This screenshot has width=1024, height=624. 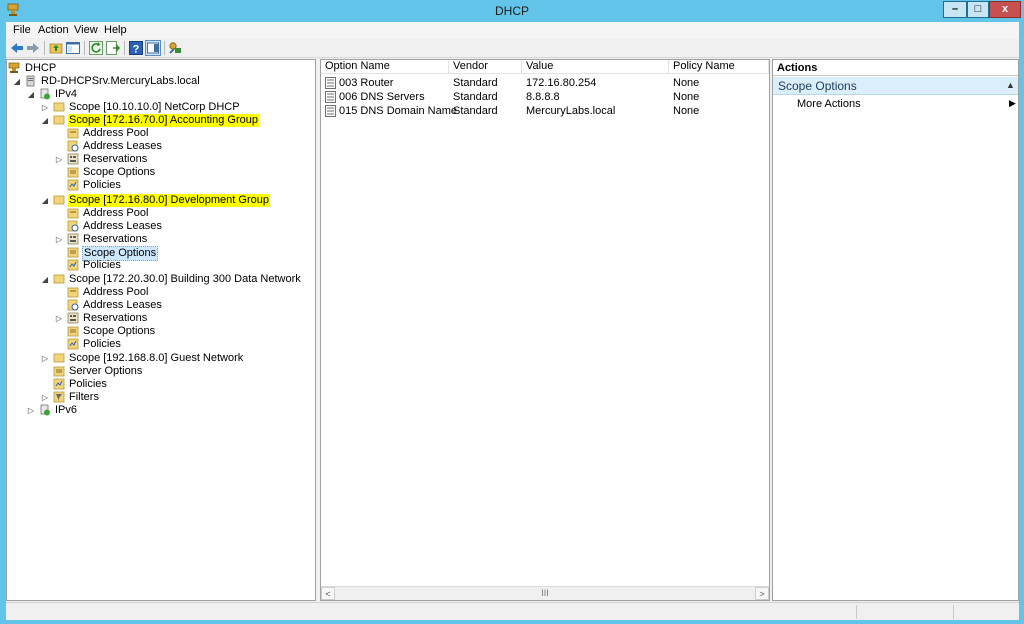 I want to click on filter-icon, so click(x=59, y=397).